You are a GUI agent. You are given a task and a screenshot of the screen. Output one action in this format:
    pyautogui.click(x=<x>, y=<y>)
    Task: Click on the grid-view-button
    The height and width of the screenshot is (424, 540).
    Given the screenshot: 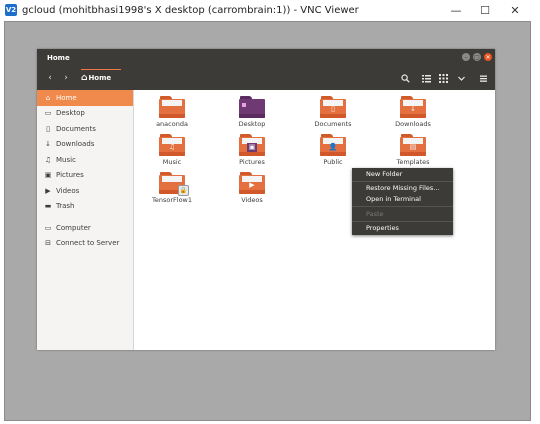 What is the action you would take?
    pyautogui.click(x=443, y=78)
    